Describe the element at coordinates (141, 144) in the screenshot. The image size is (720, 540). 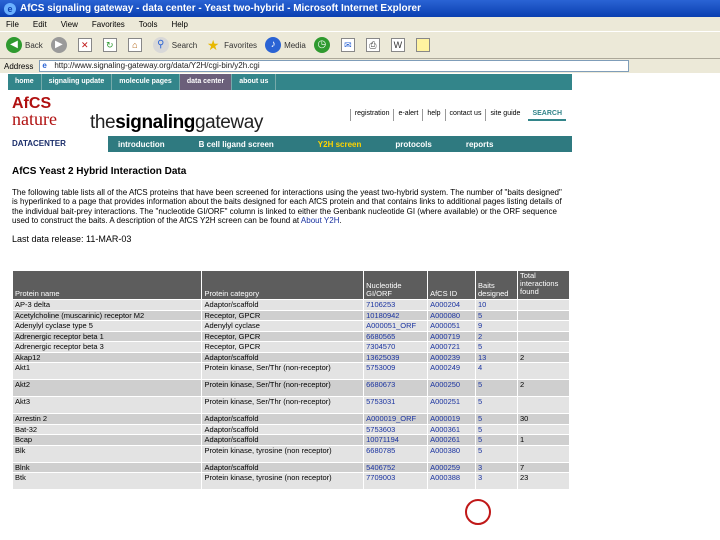
I see `sec-introduction: introduction` at that location.